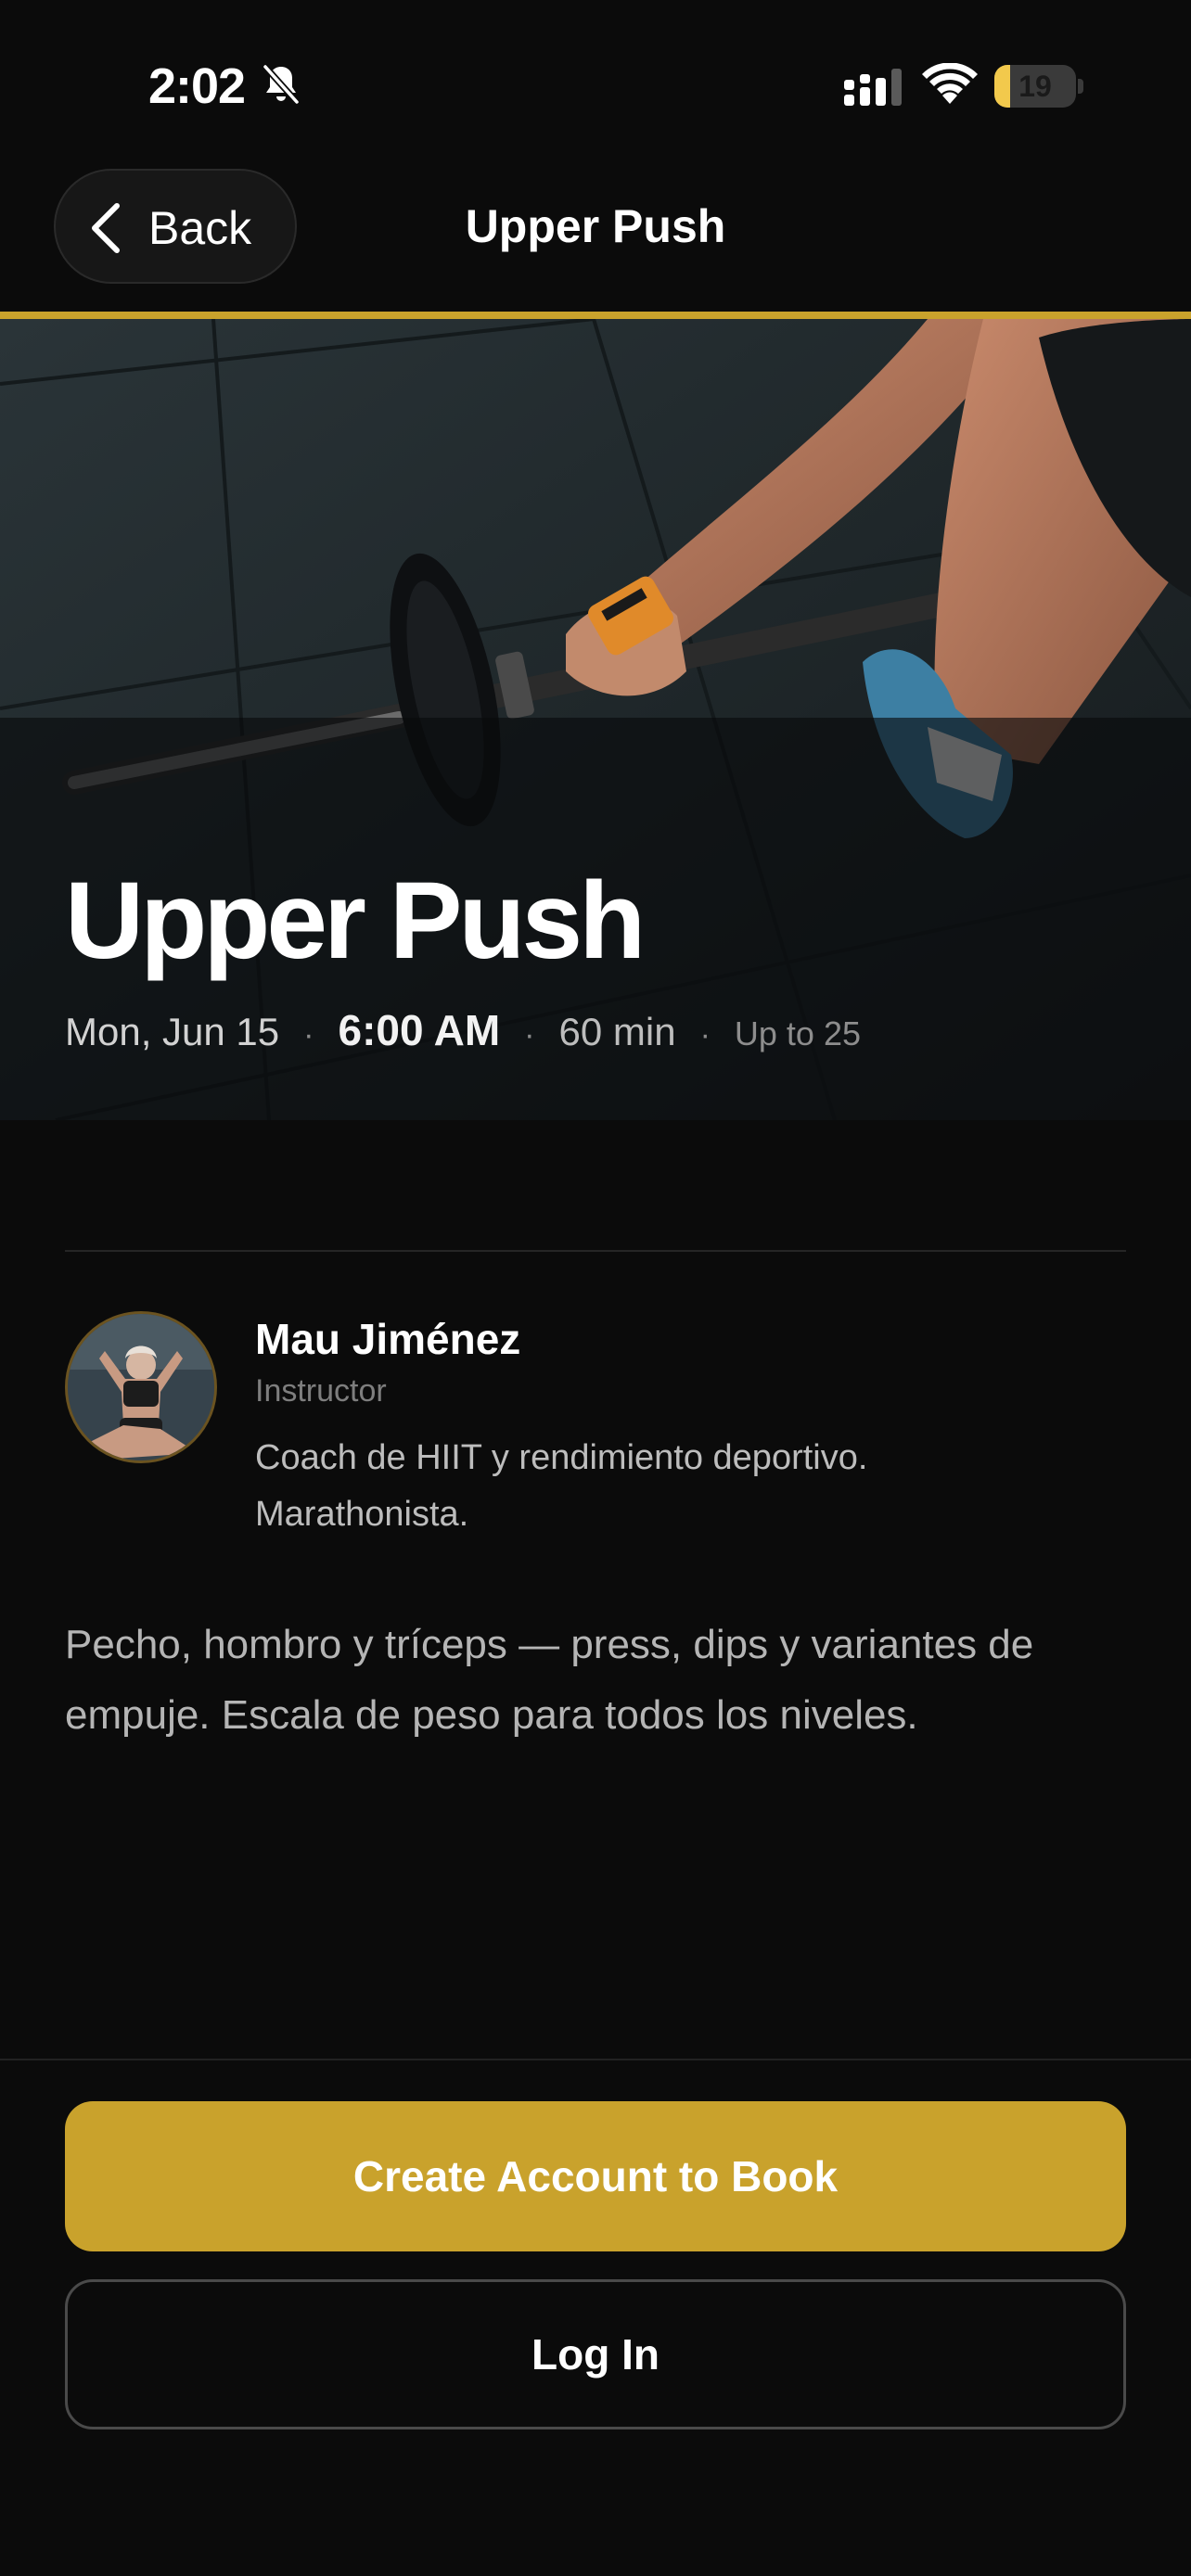  Describe the element at coordinates (419, 1030) in the screenshot. I see `class-time: 6:00 AM` at that location.